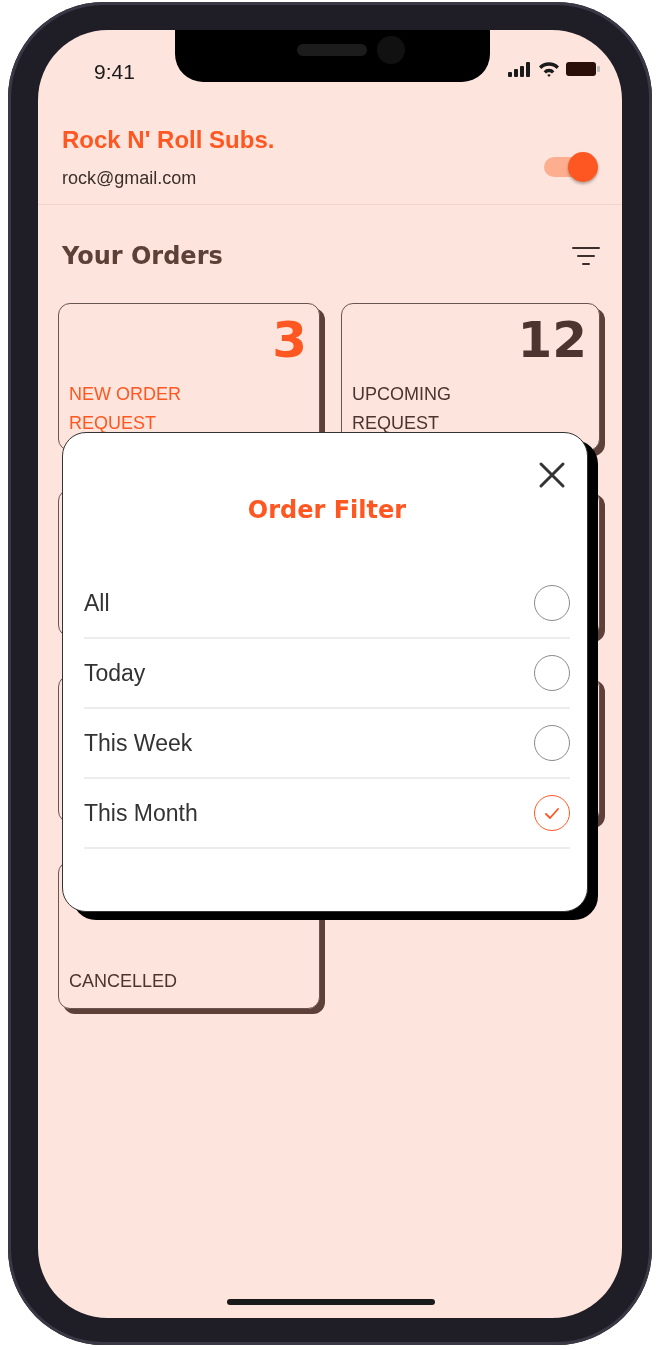  I want to click on order-label: UPCOMING REQUEST, so click(402, 409).